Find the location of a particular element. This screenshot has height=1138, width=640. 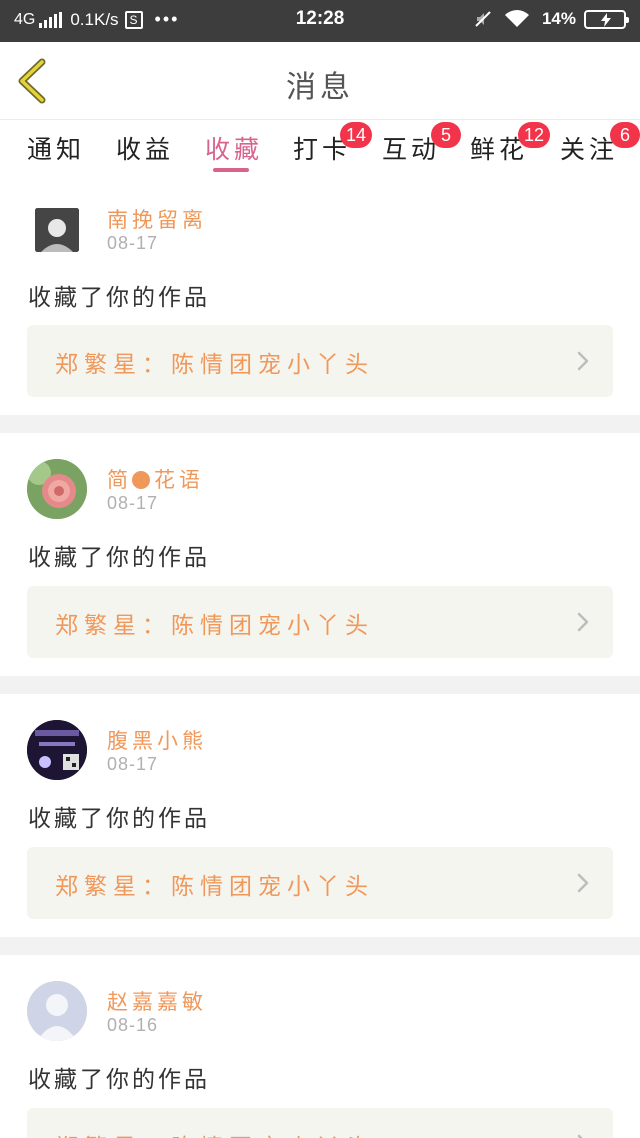

tab-label: 收益 is located at coordinates (145, 149).